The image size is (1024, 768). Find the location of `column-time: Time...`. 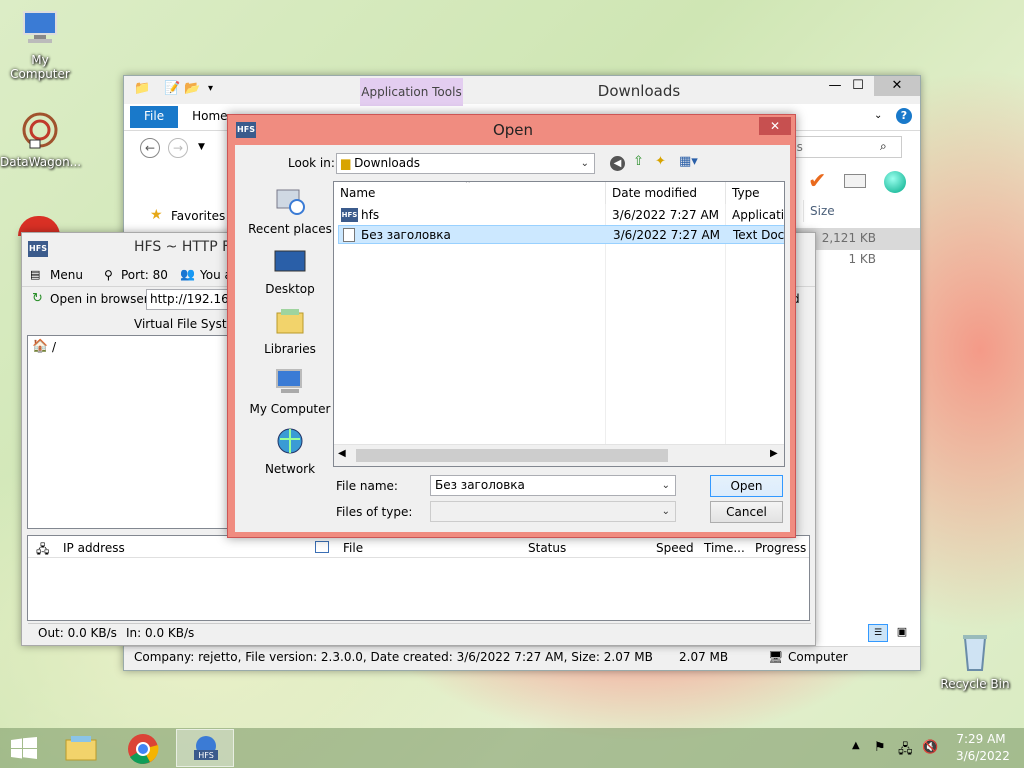

column-time: Time... is located at coordinates (724, 548).